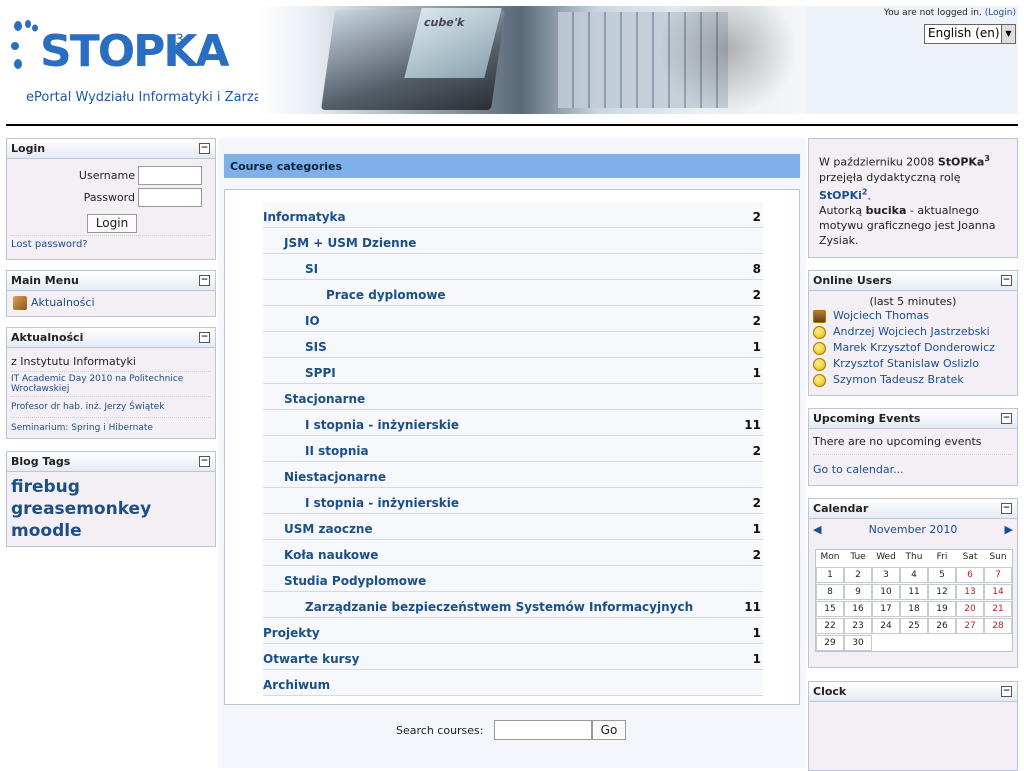  What do you see at coordinates (543, 730) in the screenshot?
I see `search-input` at bounding box center [543, 730].